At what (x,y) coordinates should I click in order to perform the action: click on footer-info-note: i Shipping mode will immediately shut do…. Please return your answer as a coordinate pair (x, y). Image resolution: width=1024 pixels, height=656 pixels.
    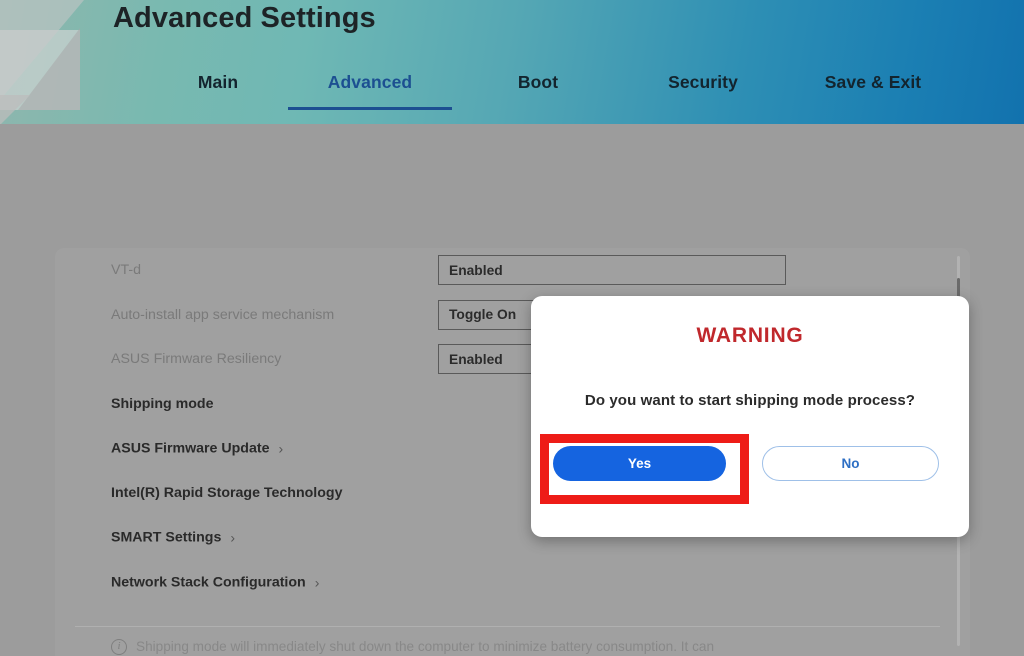
    Looking at the image, I should click on (526, 646).